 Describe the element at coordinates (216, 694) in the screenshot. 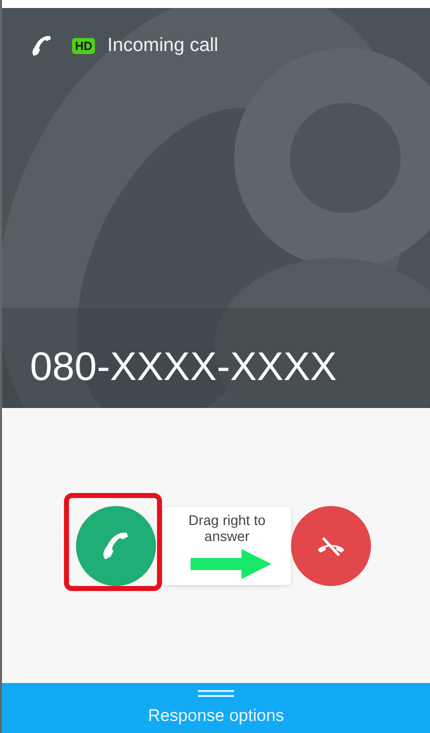

I see `handle-icon` at that location.